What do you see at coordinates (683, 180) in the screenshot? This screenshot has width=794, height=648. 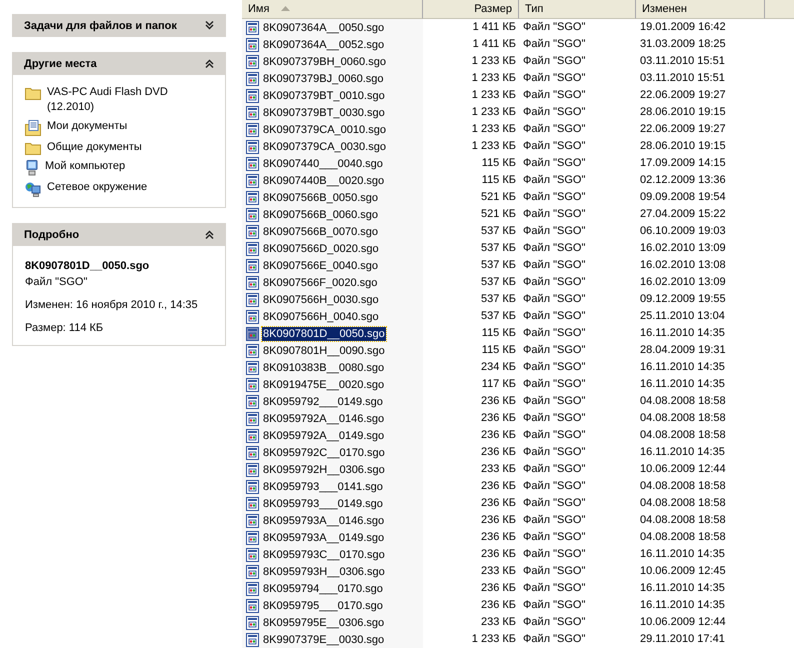 I see `modified-date: 02.12.2009 13:36` at bounding box center [683, 180].